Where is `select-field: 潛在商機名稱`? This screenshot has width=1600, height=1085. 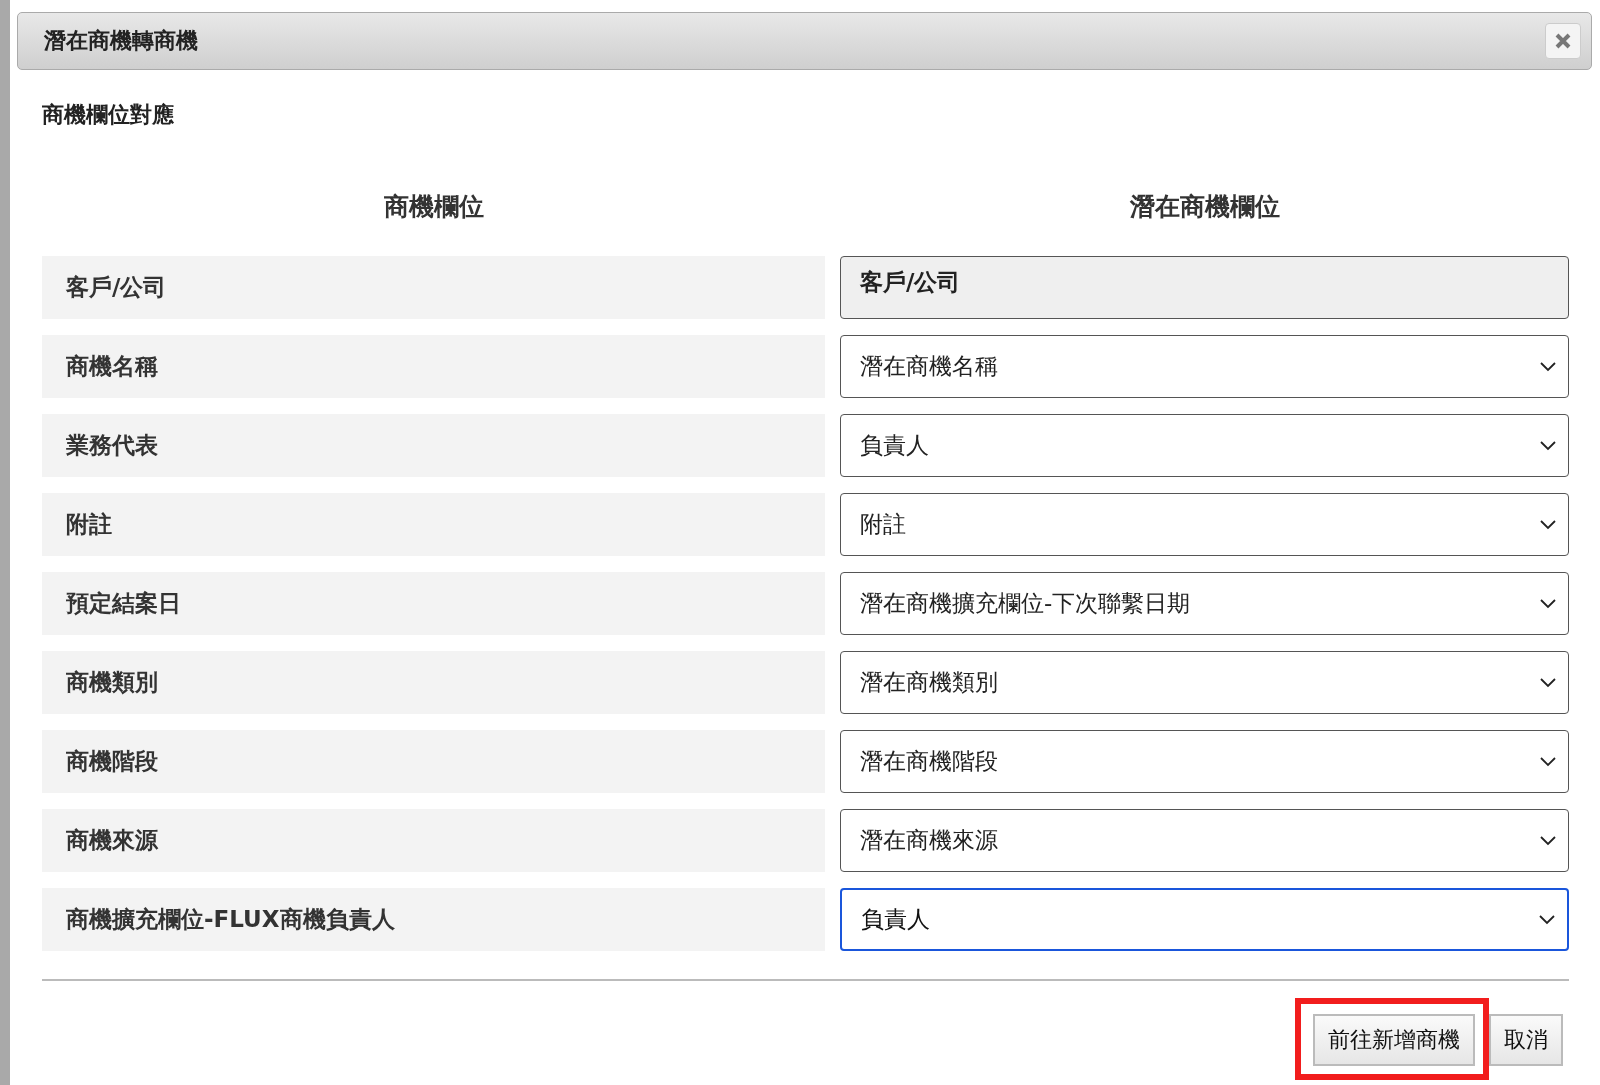
select-field: 潛在商機名稱 is located at coordinates (1204, 366).